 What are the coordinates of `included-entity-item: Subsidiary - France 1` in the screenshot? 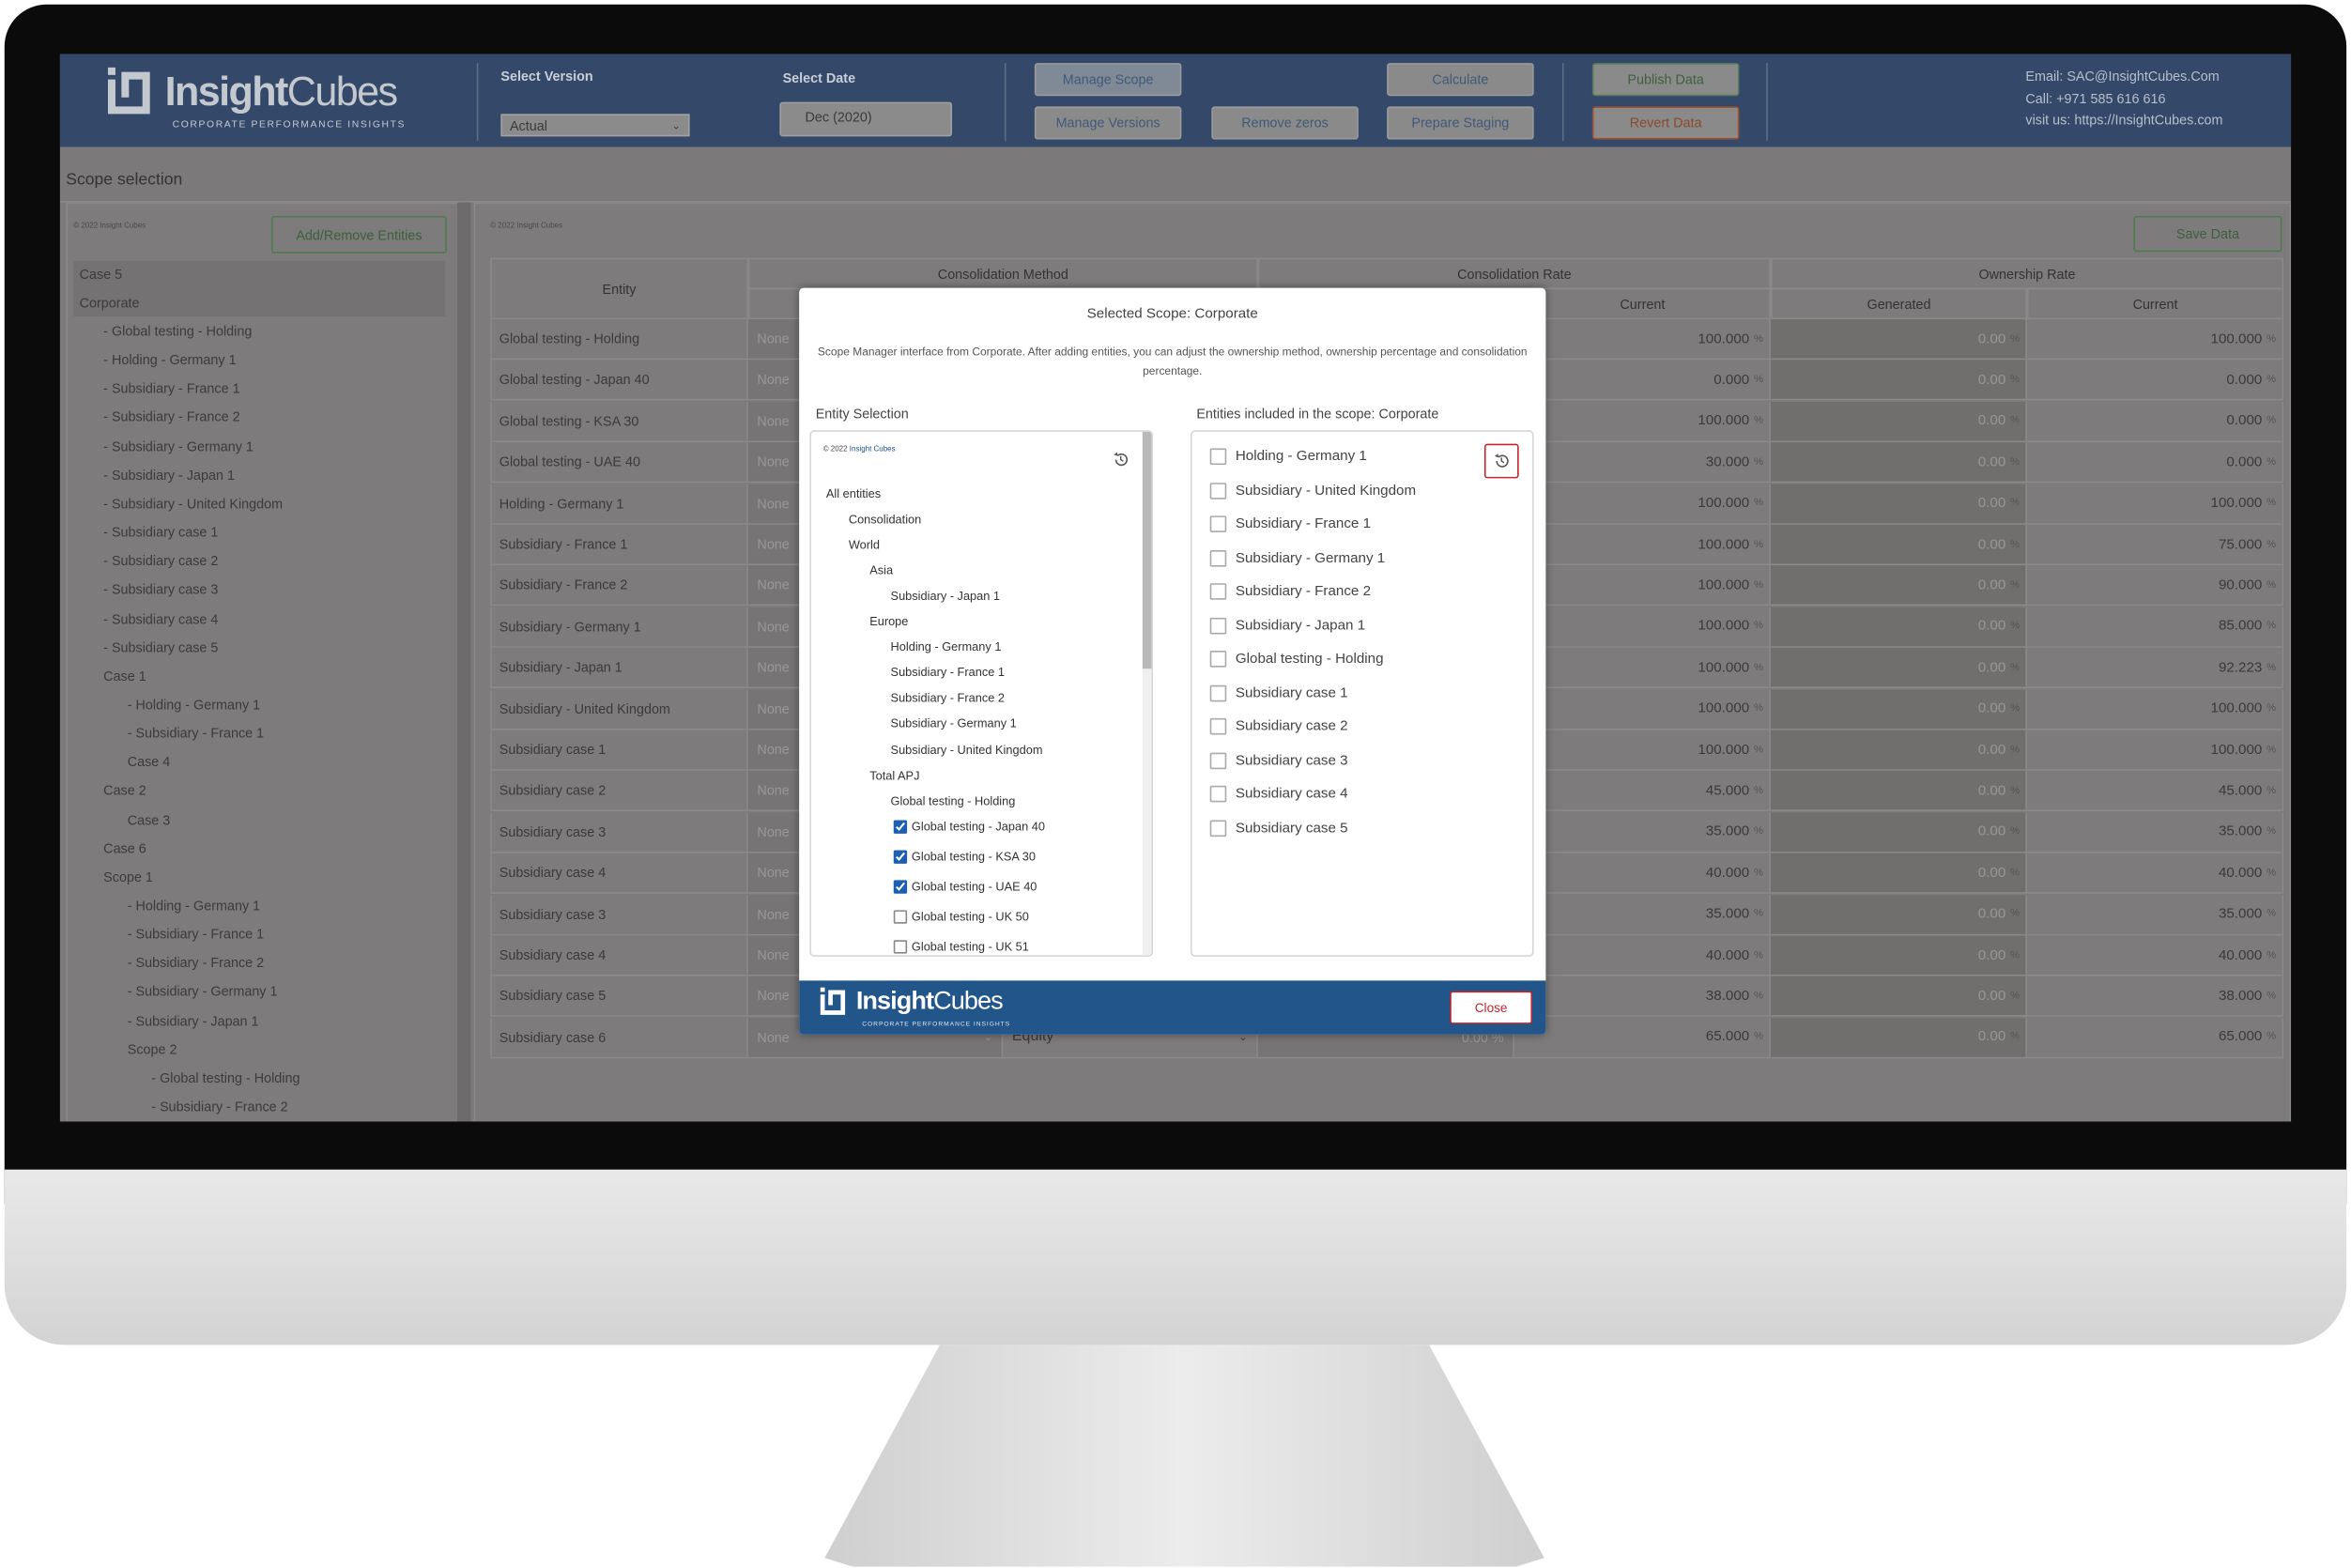 It's located at (1290, 523).